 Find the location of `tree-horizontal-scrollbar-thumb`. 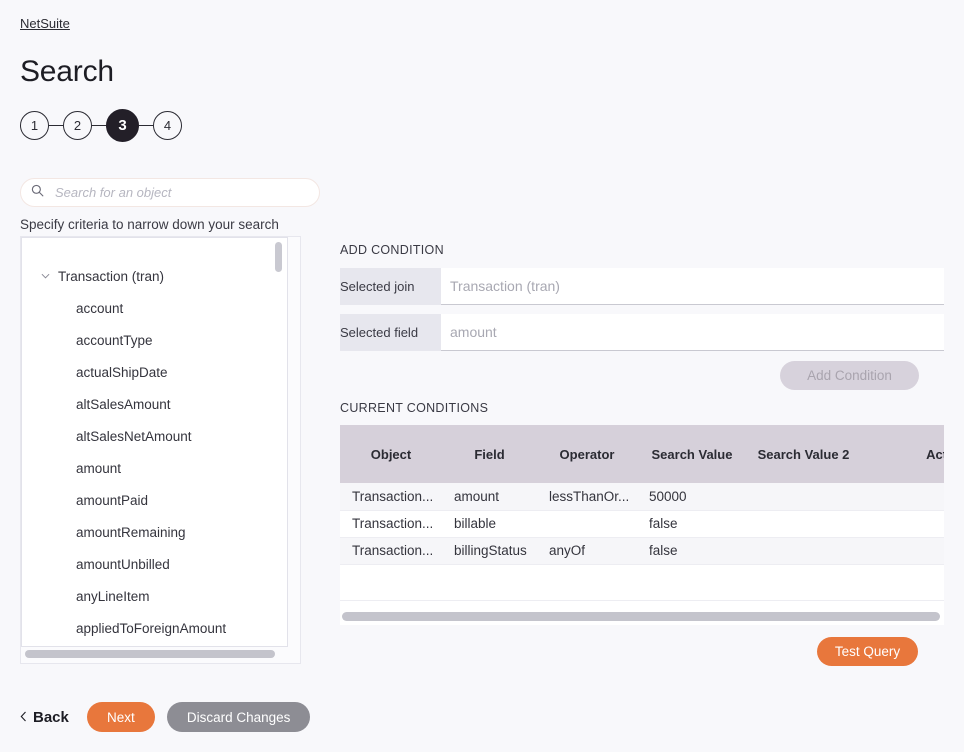

tree-horizontal-scrollbar-thumb is located at coordinates (150, 654).